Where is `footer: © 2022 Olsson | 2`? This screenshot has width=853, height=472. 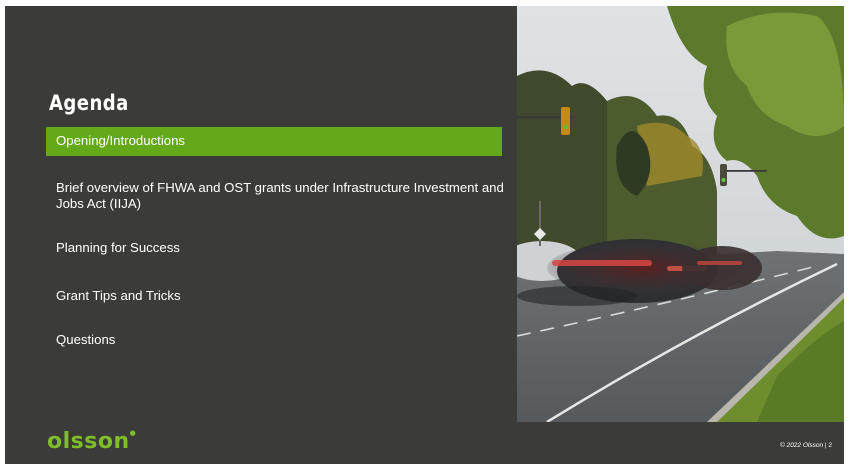 footer: © 2022 Olsson | 2 is located at coordinates (806, 445).